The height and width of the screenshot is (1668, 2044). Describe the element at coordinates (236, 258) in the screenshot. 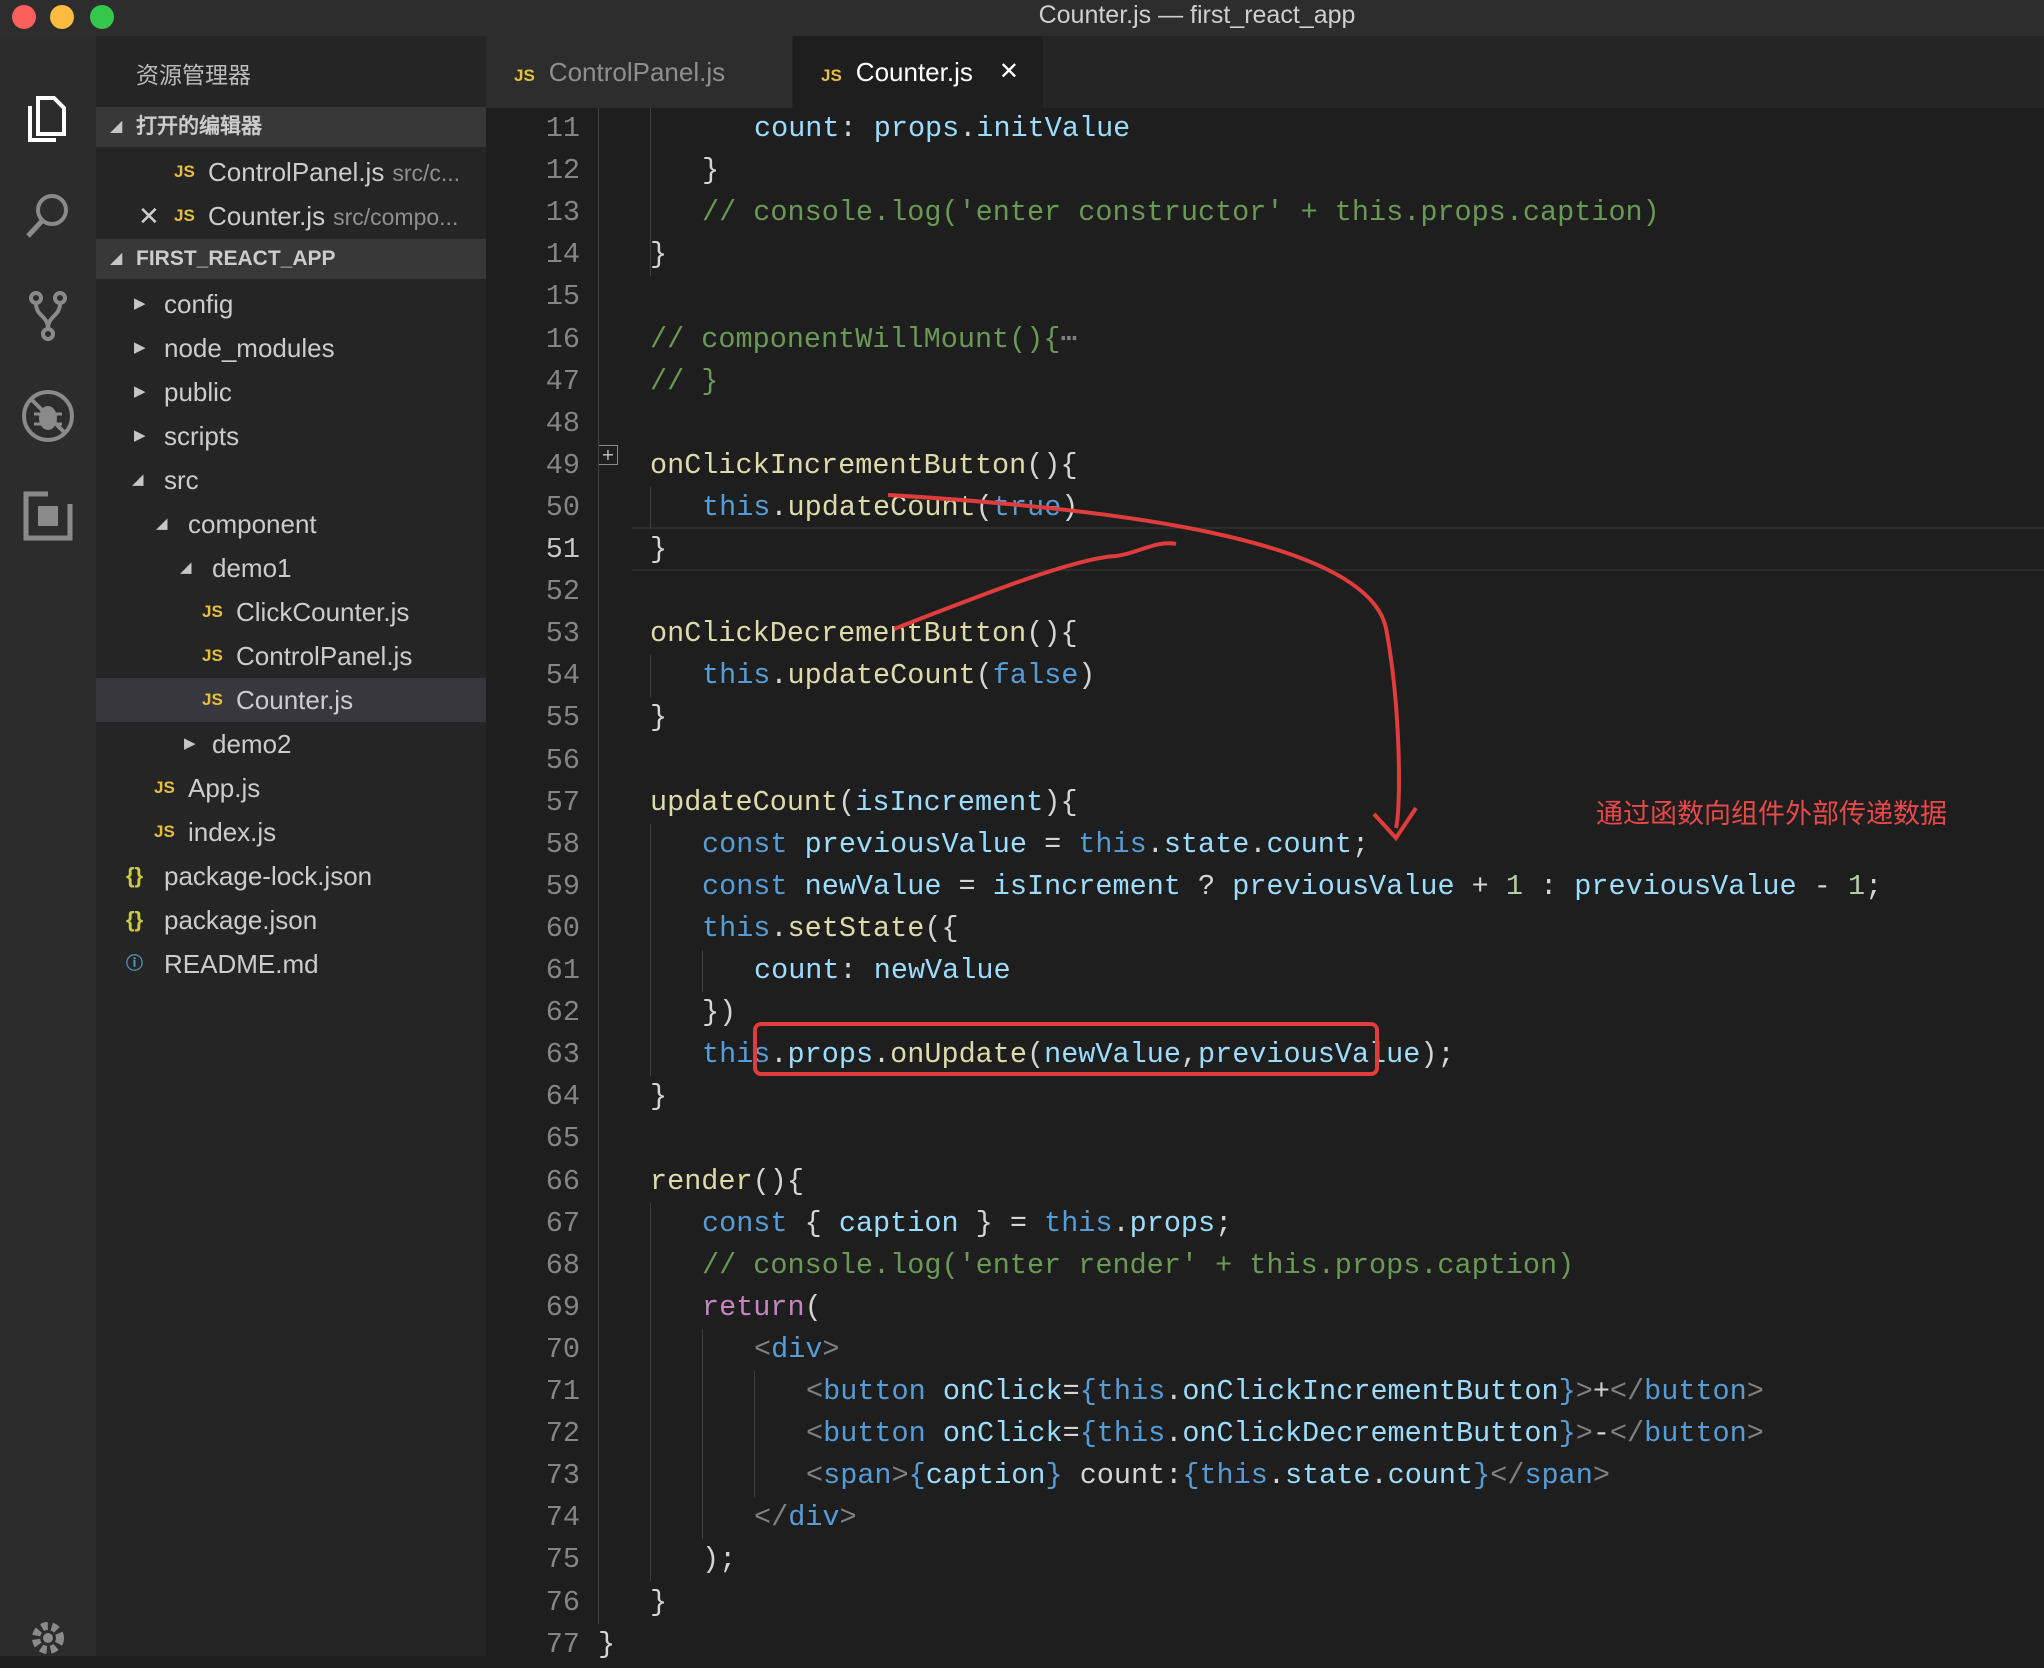

I see `project-folder-label: FIRST_REACT_APP` at that location.